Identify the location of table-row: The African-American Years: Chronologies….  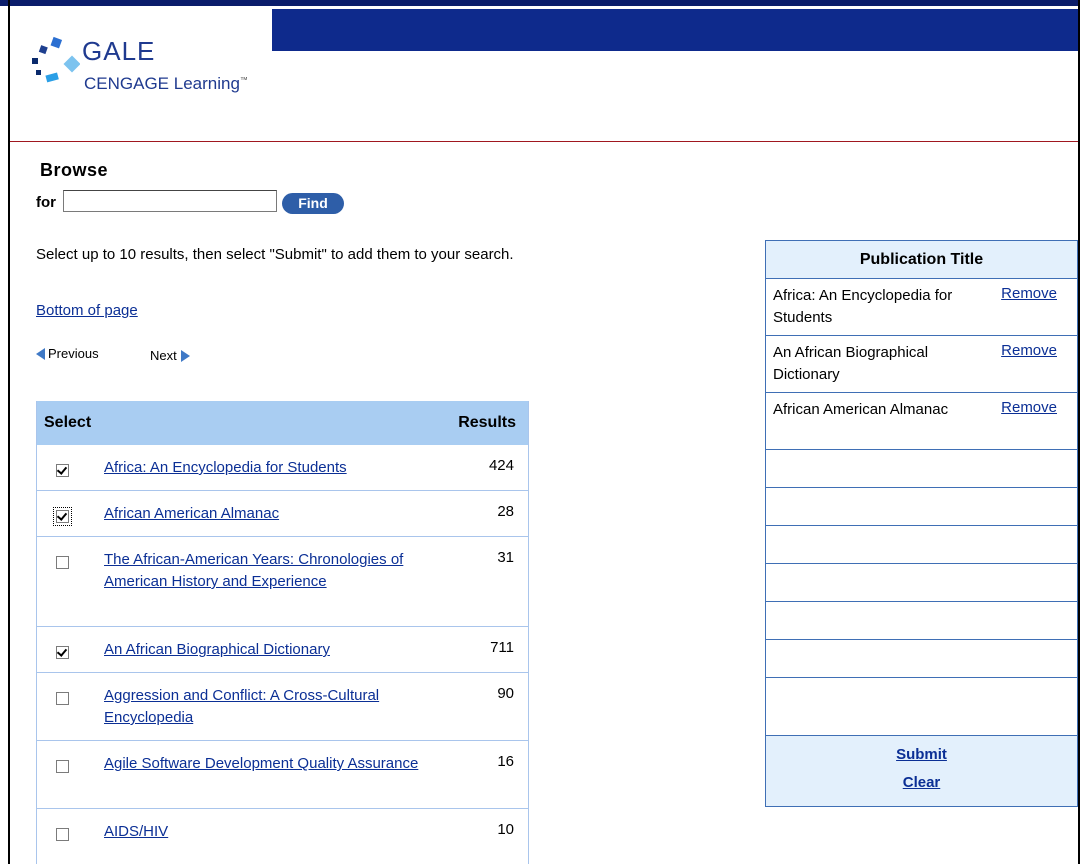
(282, 582).